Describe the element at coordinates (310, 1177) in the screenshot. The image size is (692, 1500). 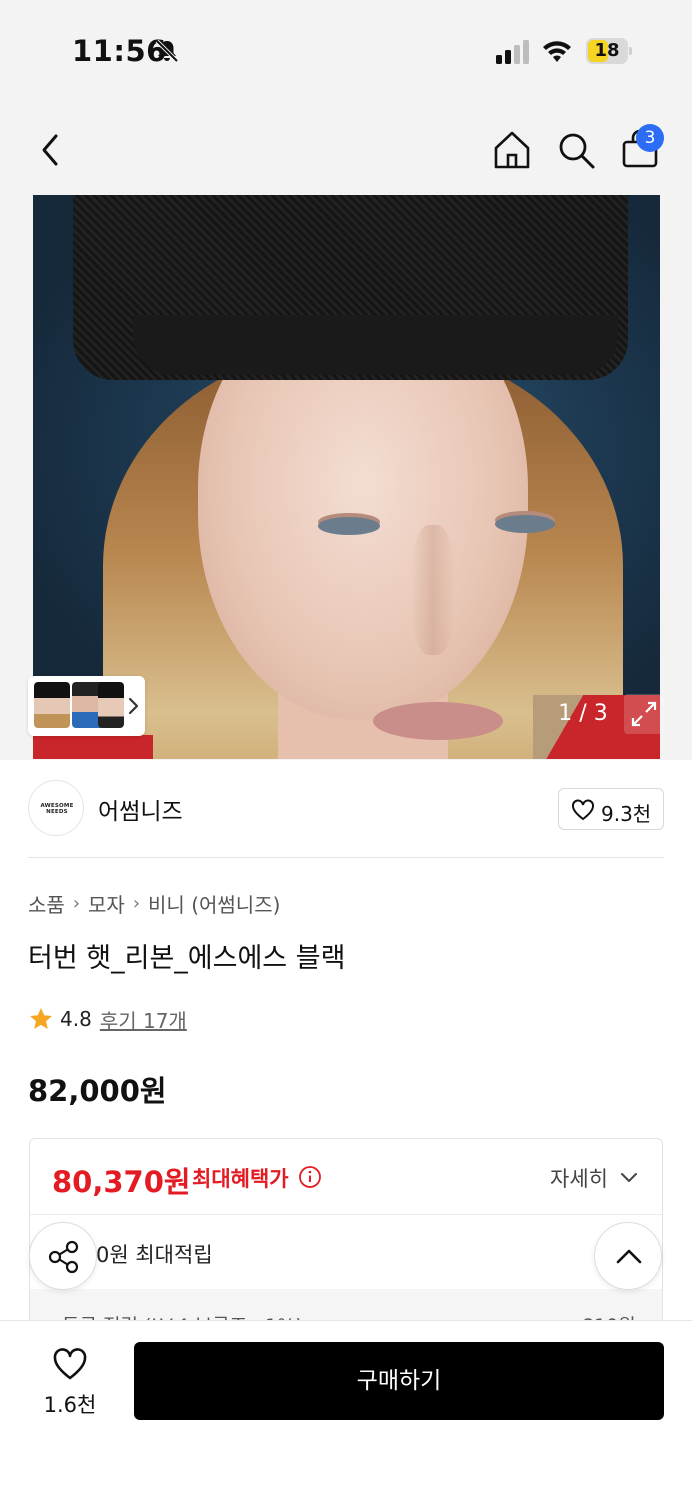
I see `info-icon` at that location.